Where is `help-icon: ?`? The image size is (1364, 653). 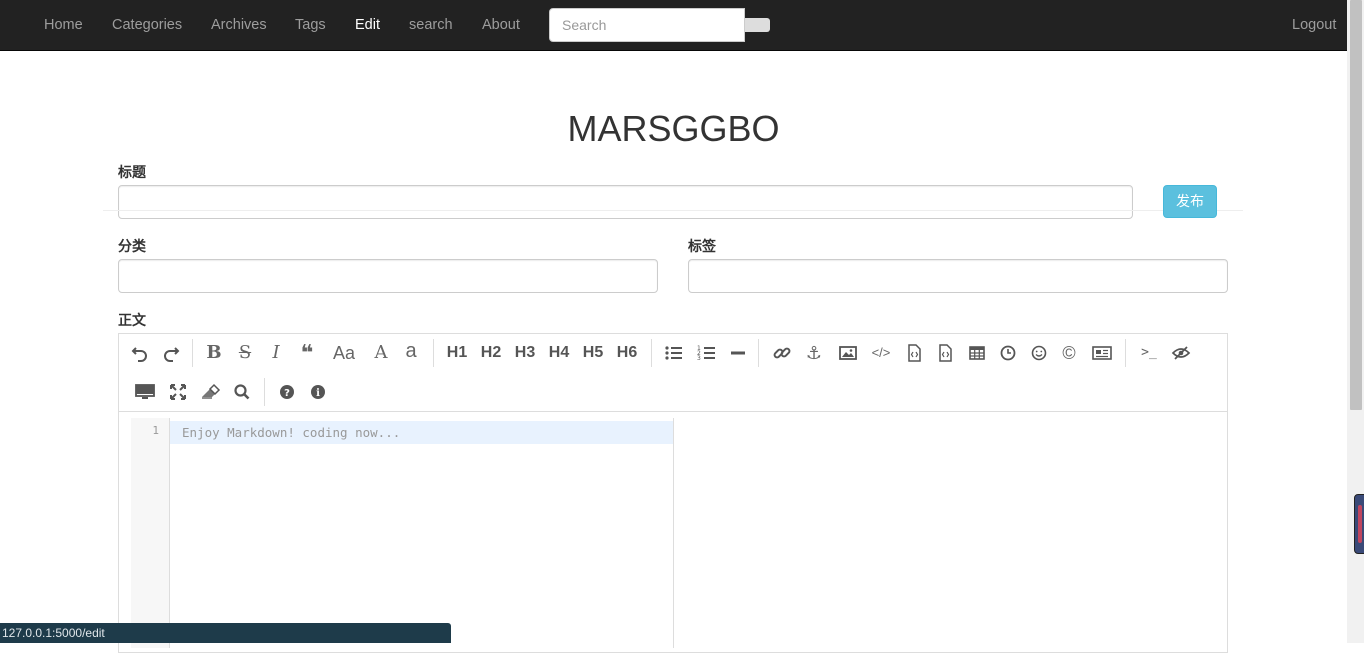 help-icon: ? is located at coordinates (287, 392).